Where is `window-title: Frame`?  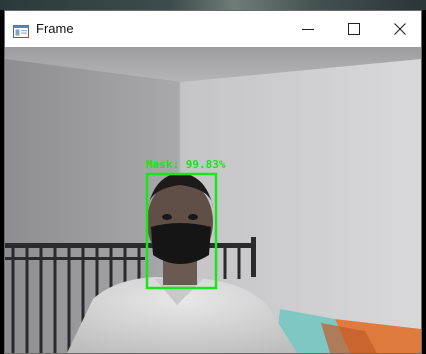
window-title: Frame is located at coordinates (55, 28).